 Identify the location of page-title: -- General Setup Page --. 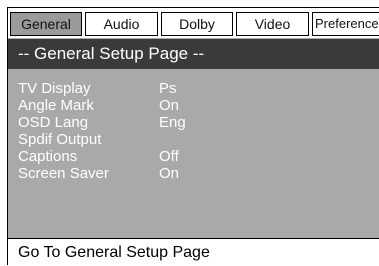
(193, 54).